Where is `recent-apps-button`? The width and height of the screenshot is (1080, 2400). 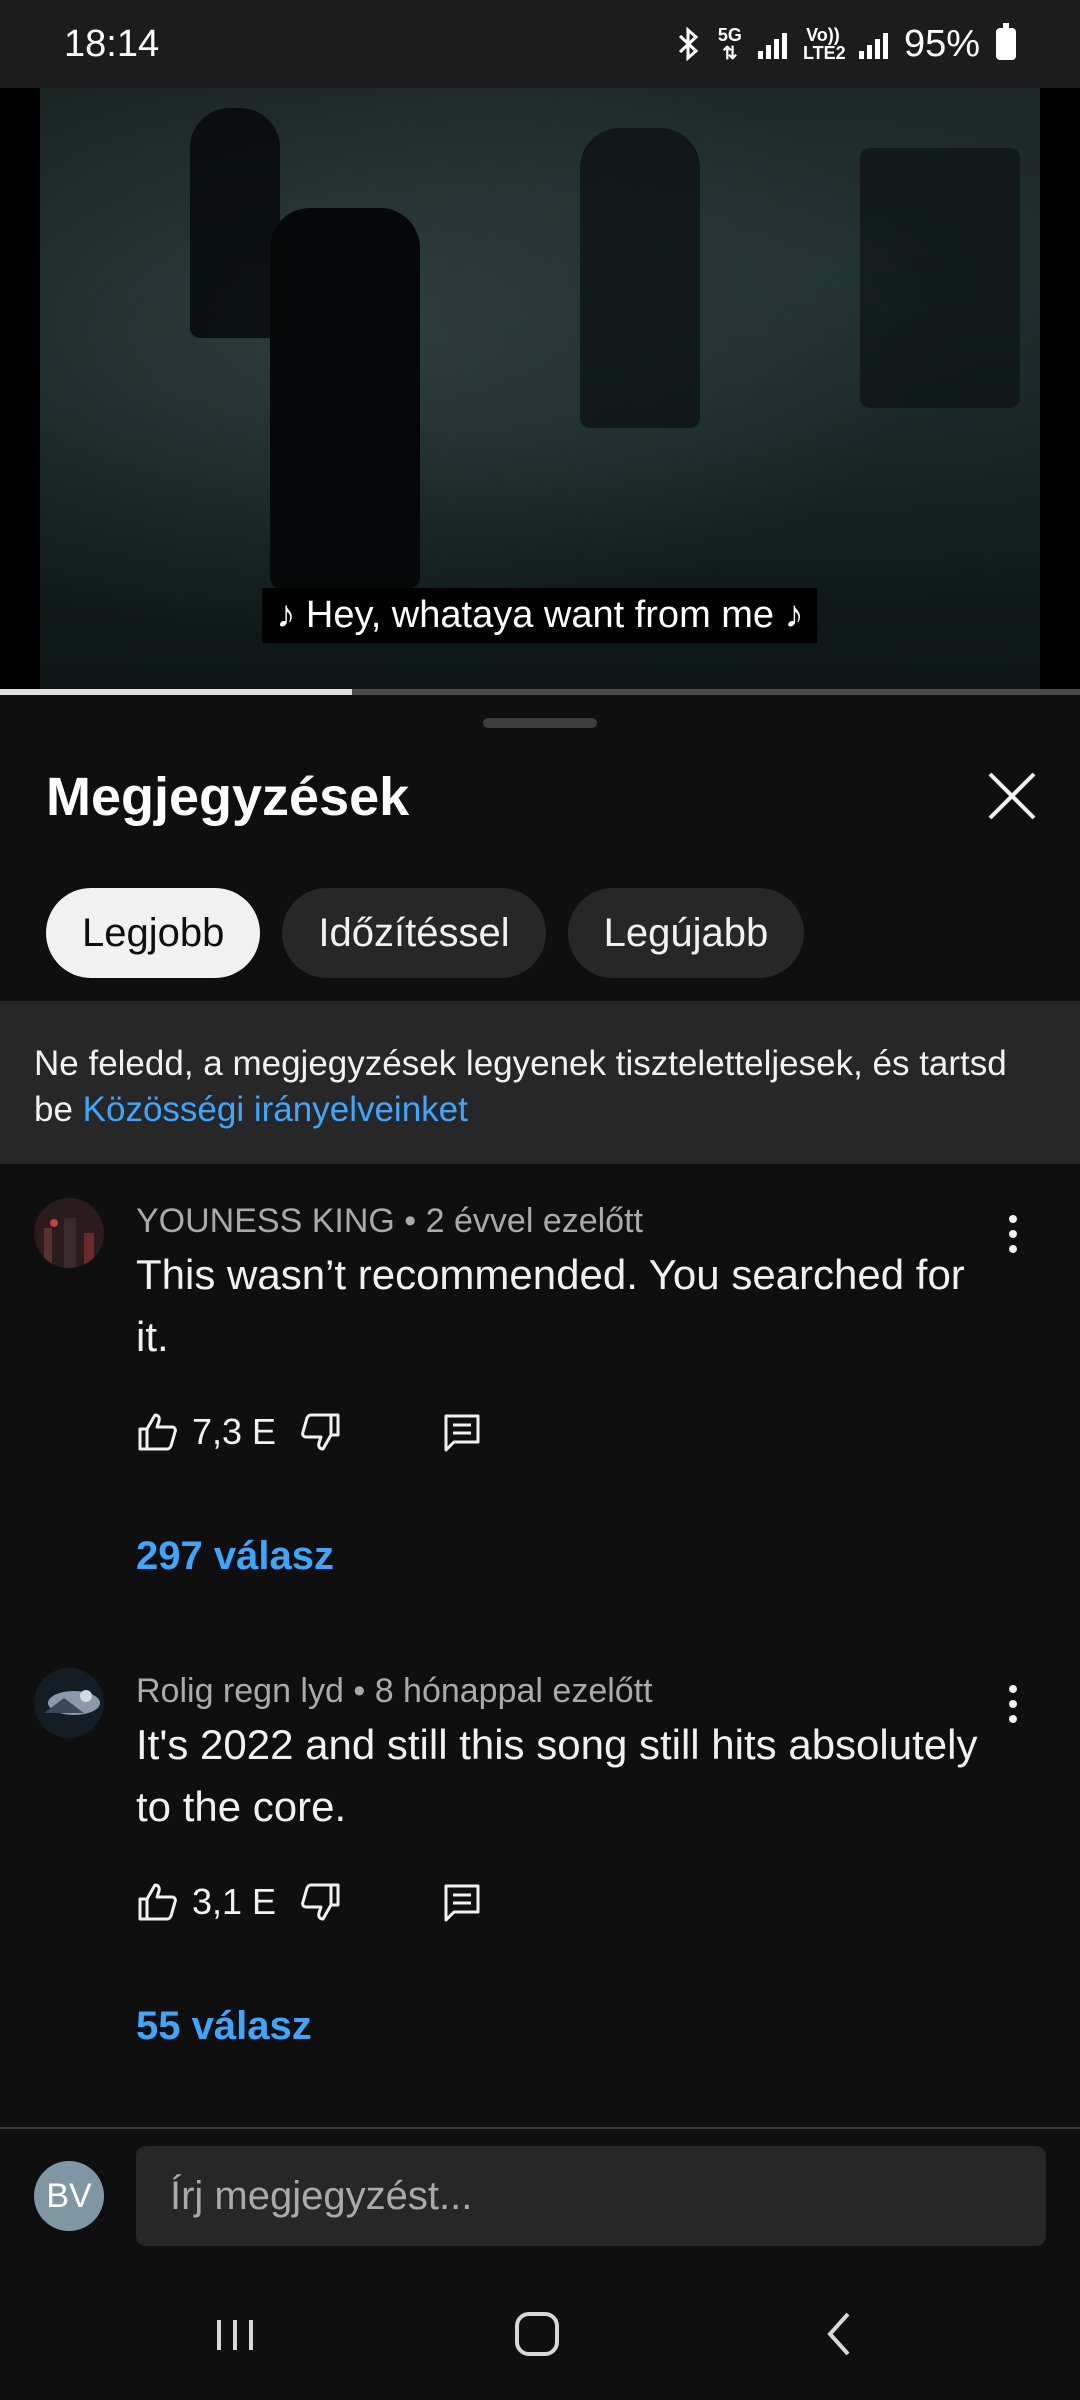 recent-apps-button is located at coordinates (235, 2335).